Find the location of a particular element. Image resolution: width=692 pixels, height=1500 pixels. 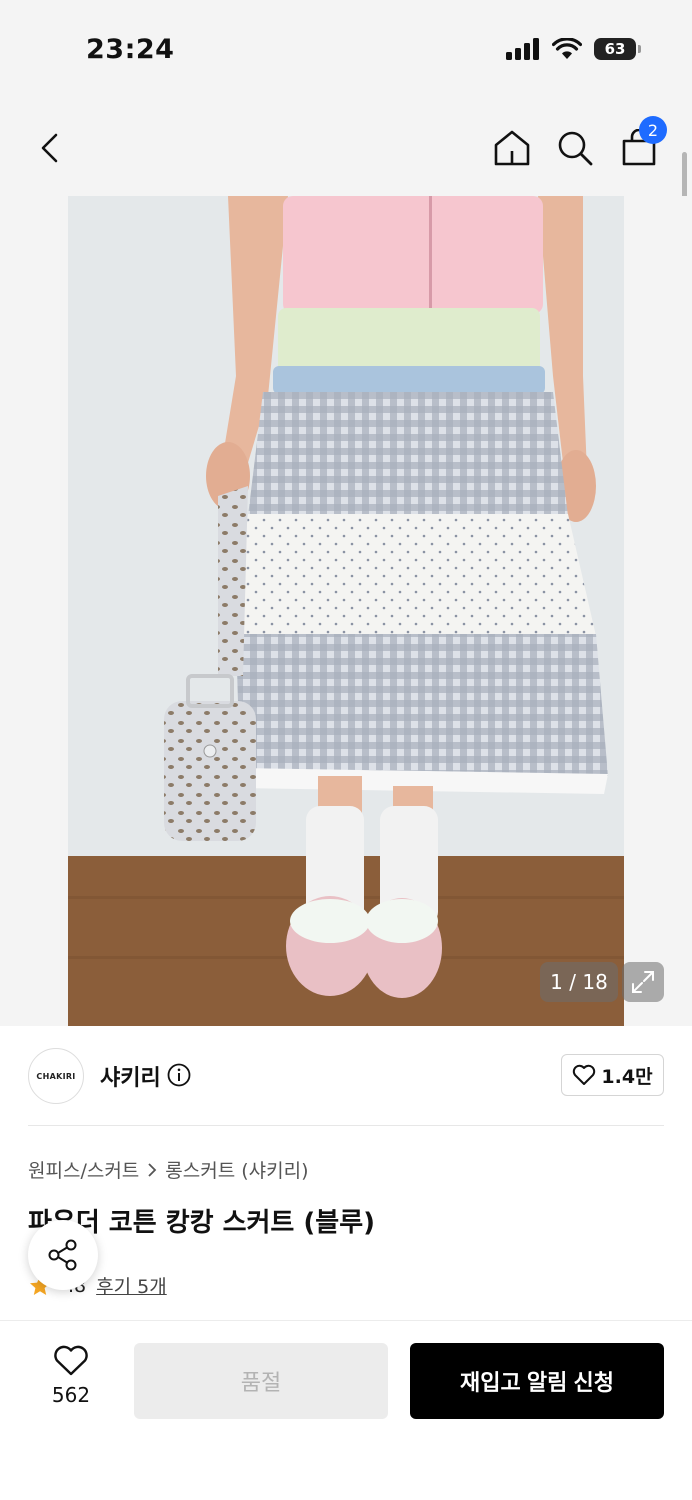

store-favorite-count: 1.4만 is located at coordinates (627, 1076).